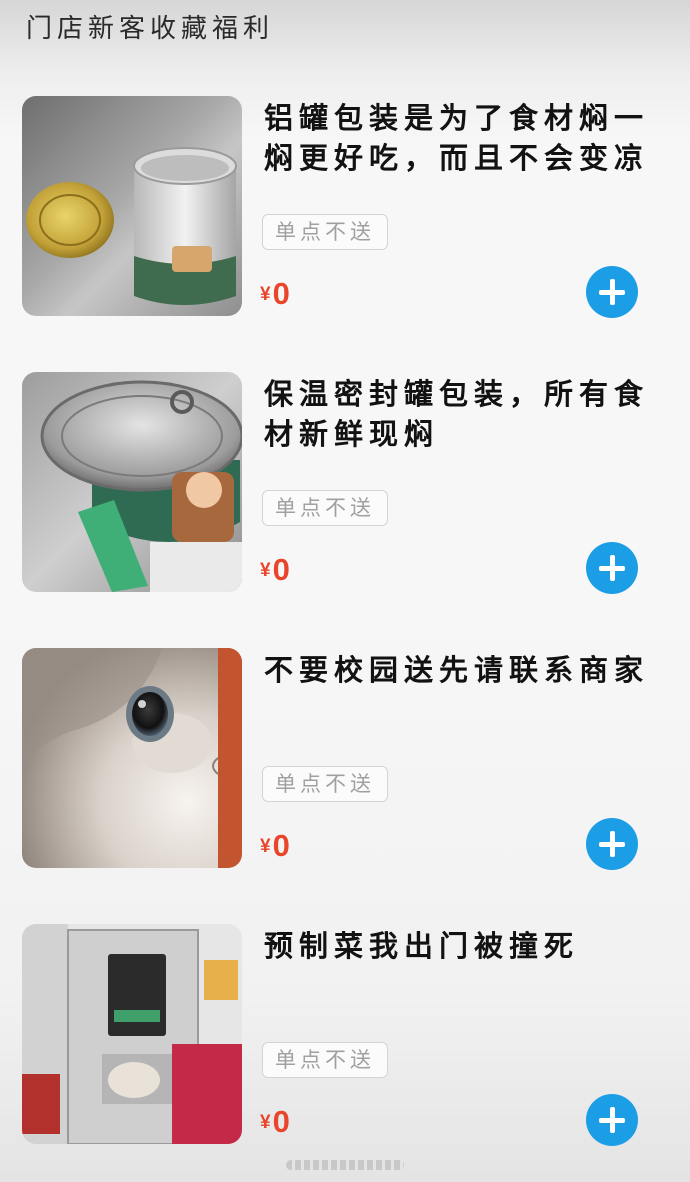 The width and height of the screenshot is (690, 1182). Describe the element at coordinates (457, 138) in the screenshot. I see `product-title: 铝罐包装是为了食材焖一焖更好吃，而且不会变凉` at that location.